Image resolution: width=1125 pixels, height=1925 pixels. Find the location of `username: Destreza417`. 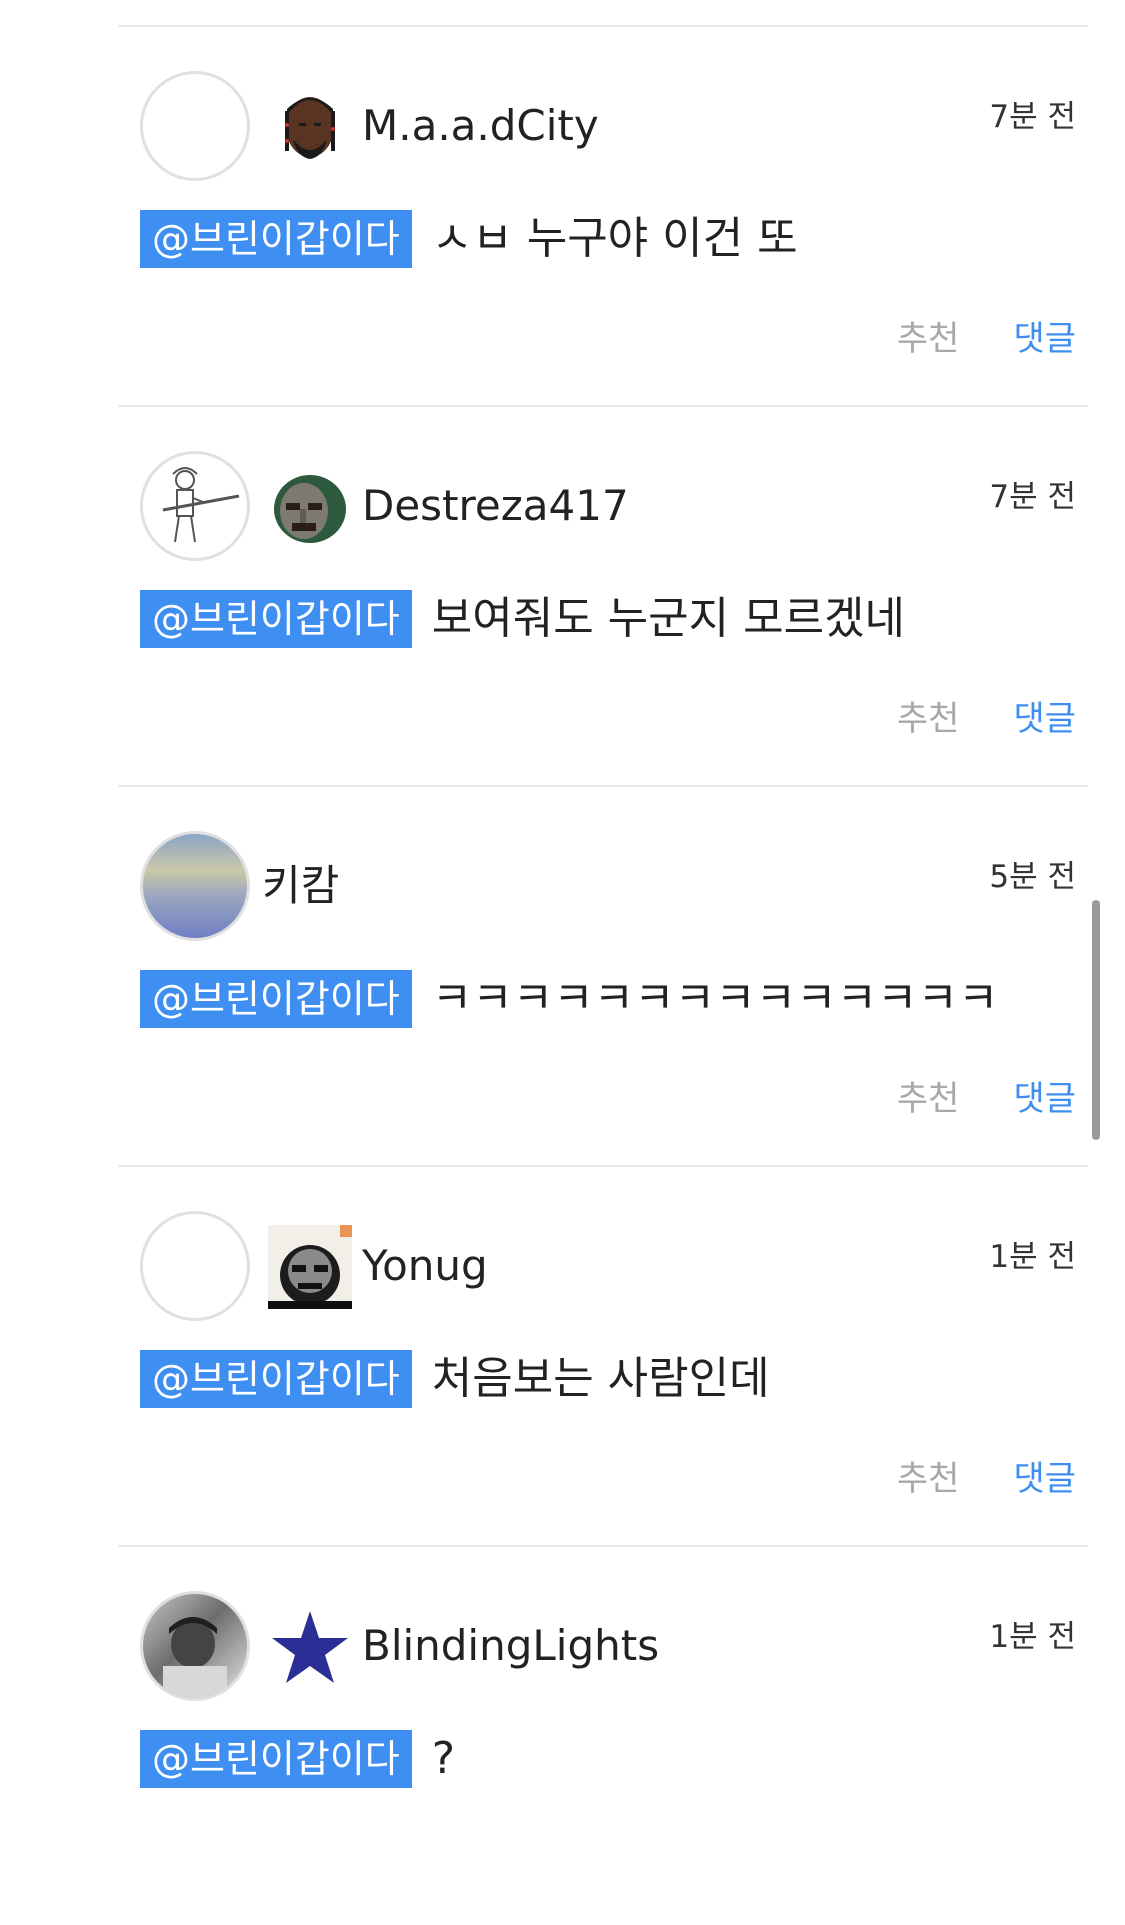

username: Destreza417 is located at coordinates (495, 506).